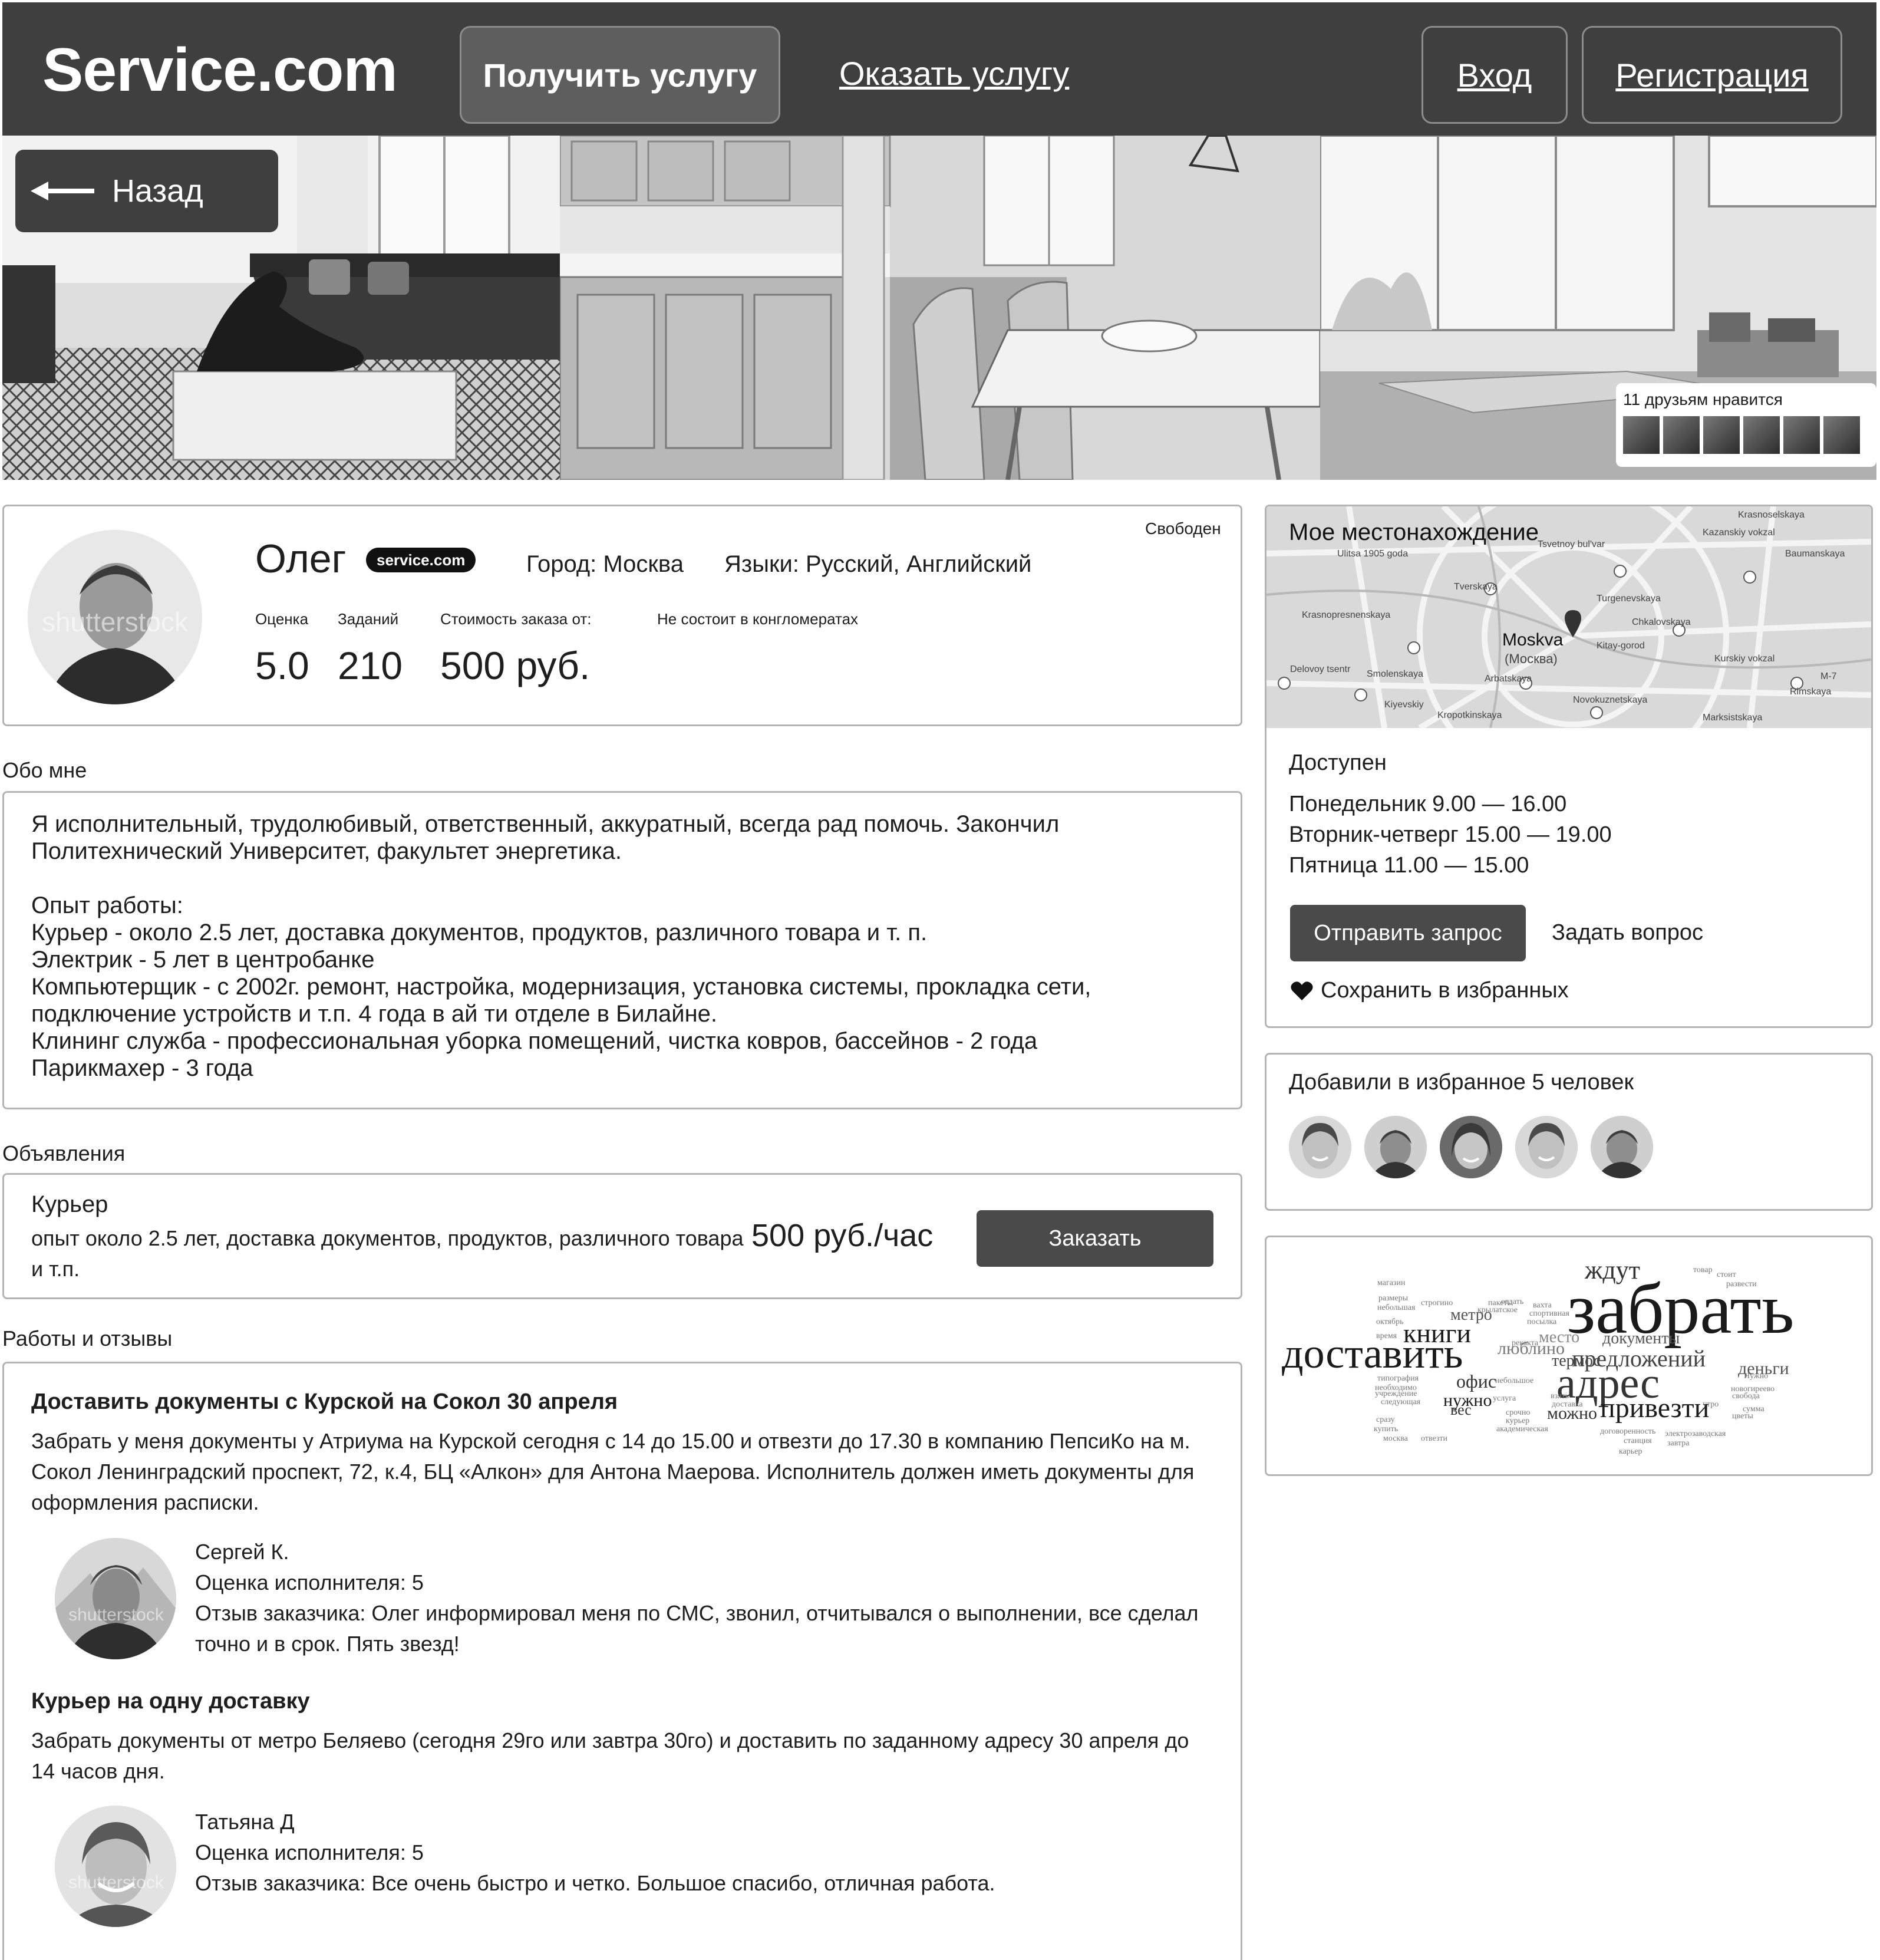 This screenshot has width=1880, height=1960. I want to click on map-street-label: Ulitsa 1905 goda, so click(1373, 554).